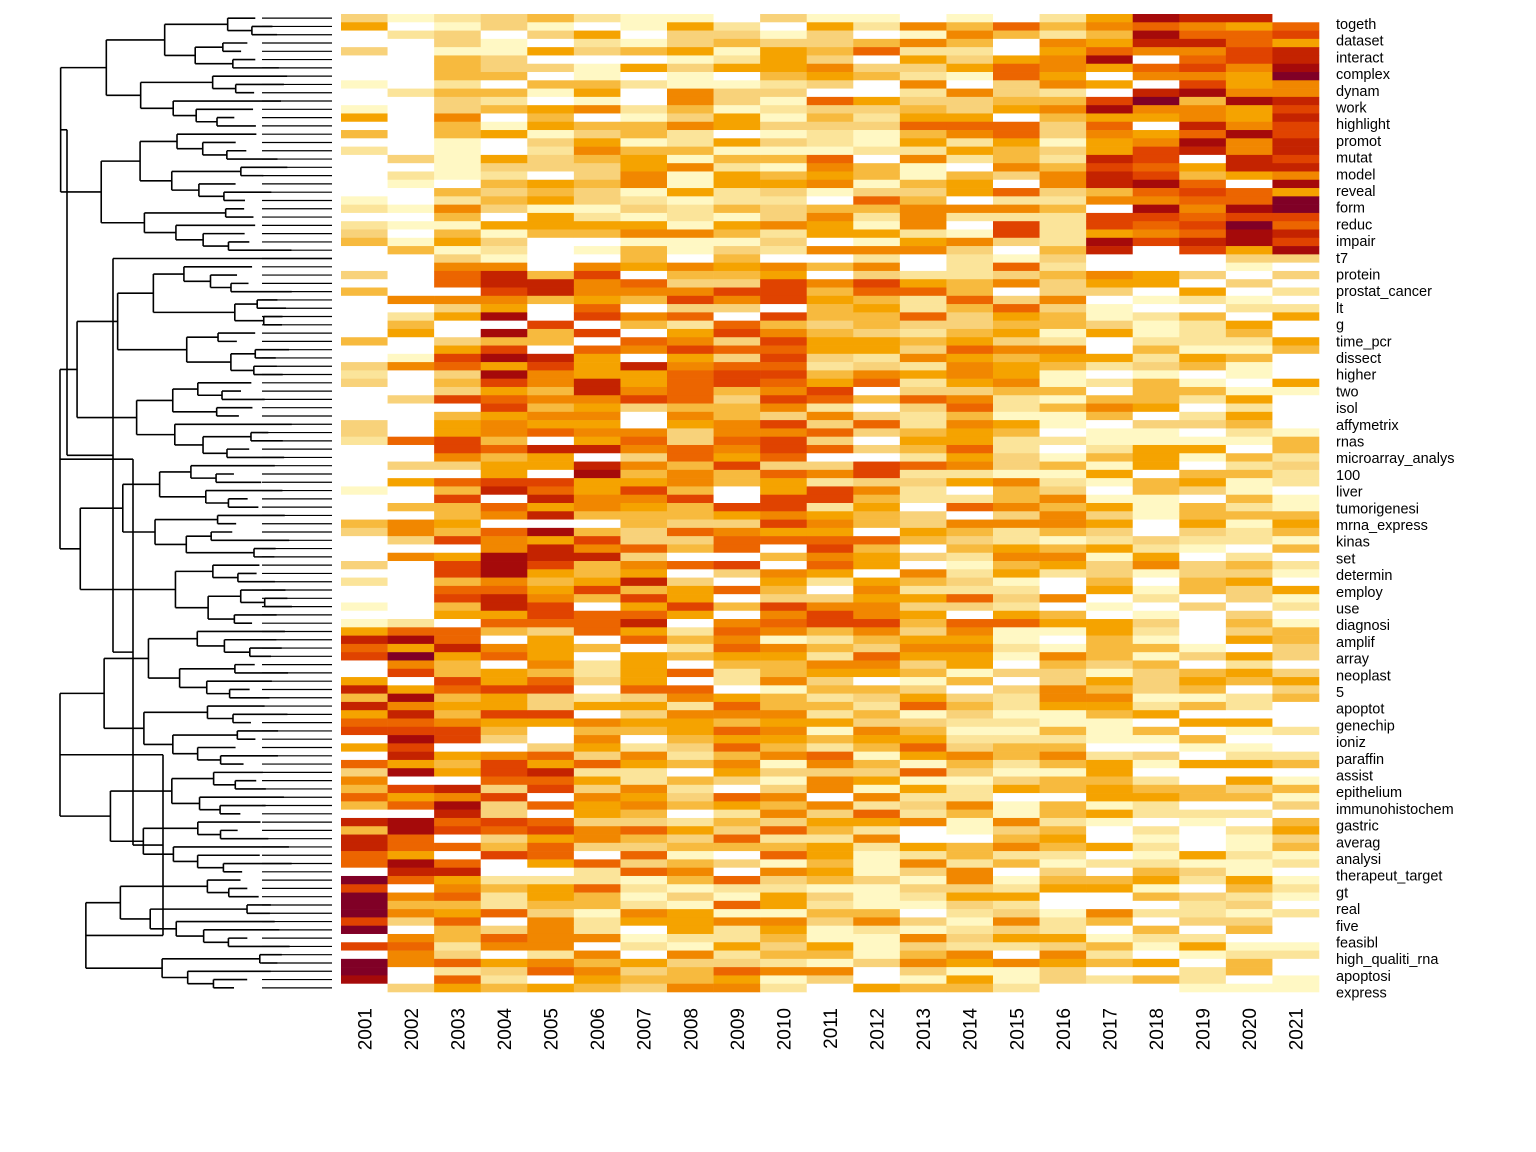  I want to click on row-label: set, so click(1345, 559).